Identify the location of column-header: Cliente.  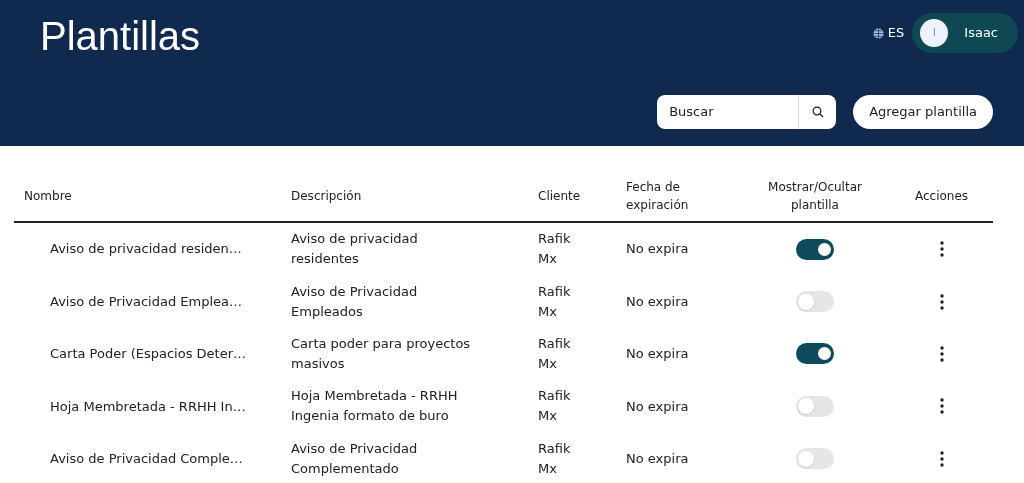
(559, 195).